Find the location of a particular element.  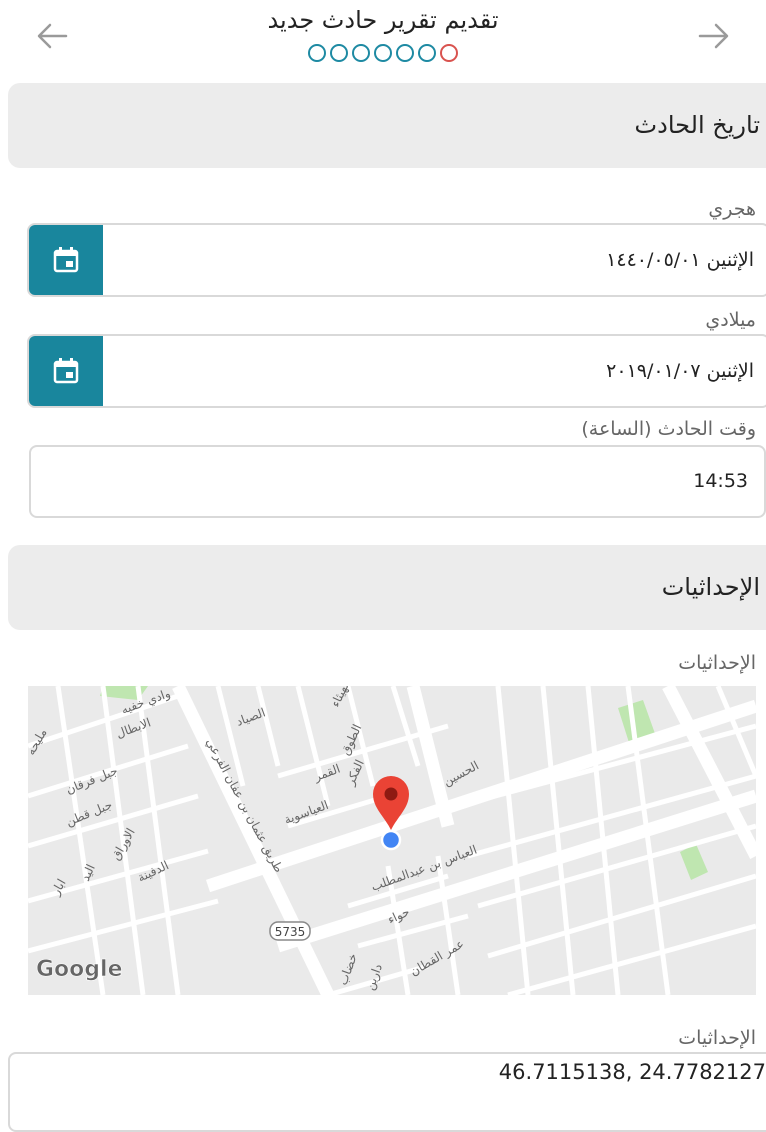

hijri-date-field: الإثنين ١٤٤٠/٠٥/٠١ is located at coordinates (396, 260).